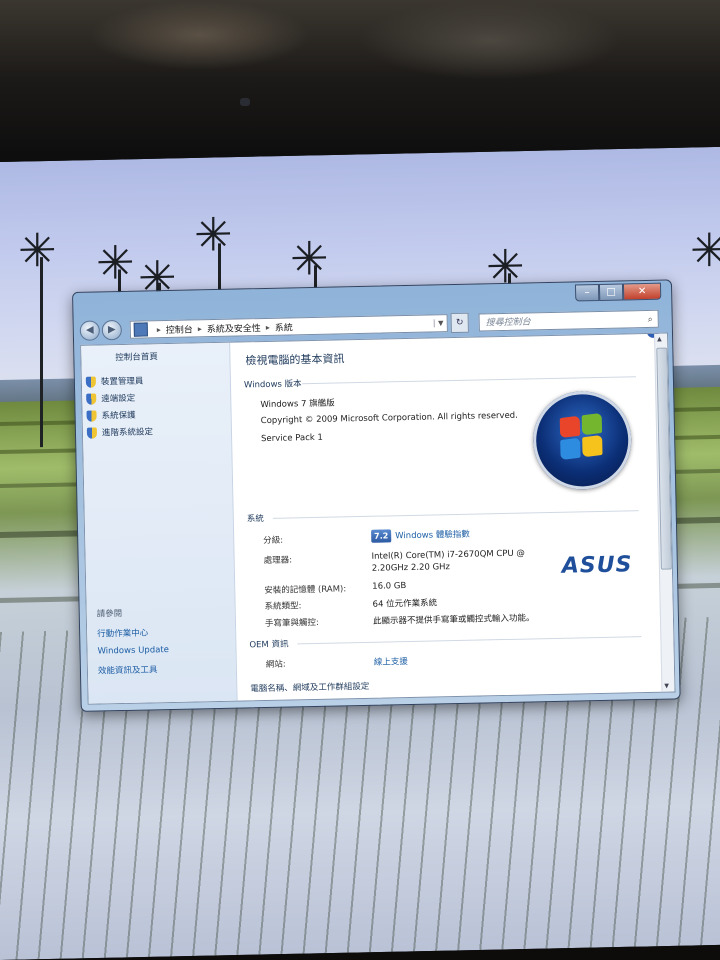  I want to click on performance-tools-link: 效能資訊及工具, so click(128, 669).